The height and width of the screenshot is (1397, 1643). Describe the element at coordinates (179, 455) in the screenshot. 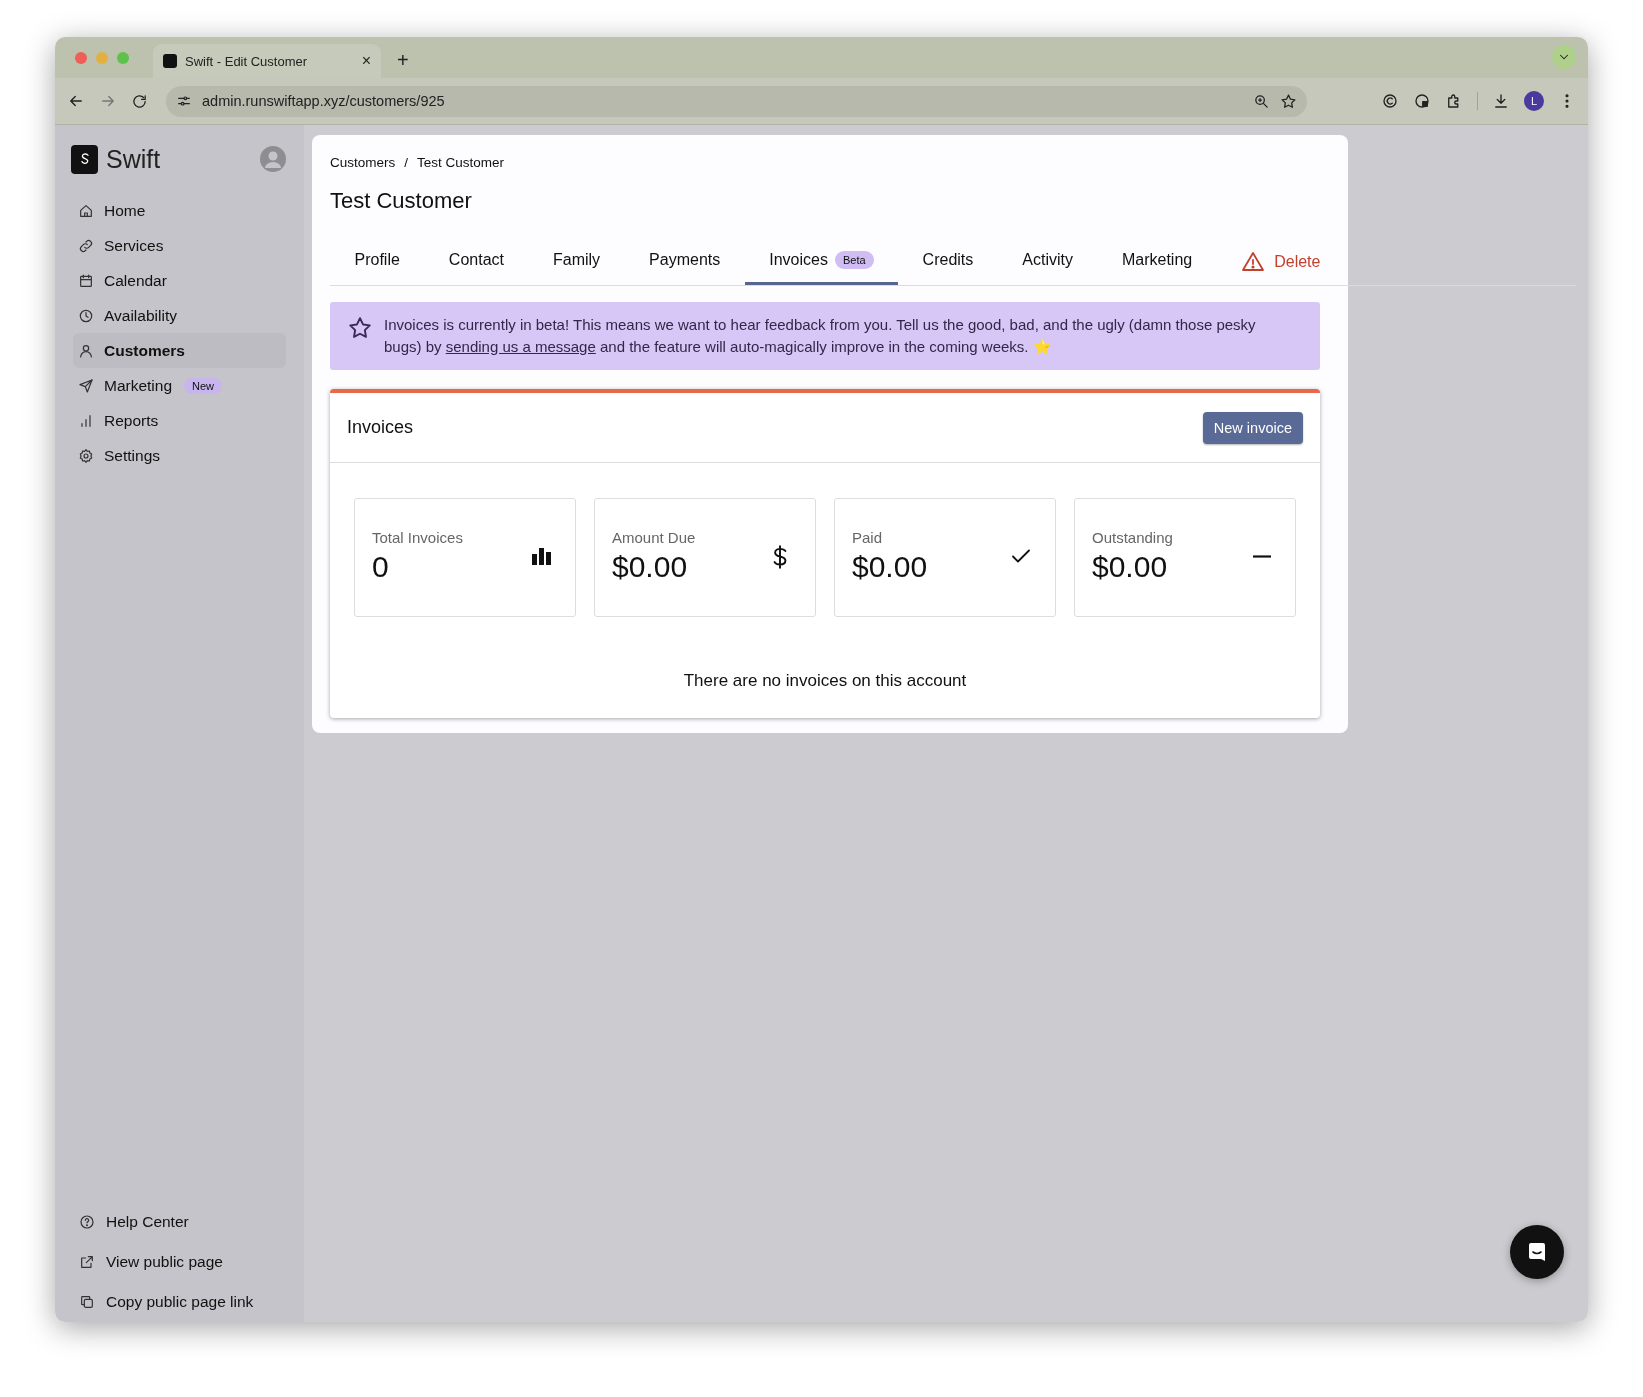

I see `sidebar-item: Settings` at that location.